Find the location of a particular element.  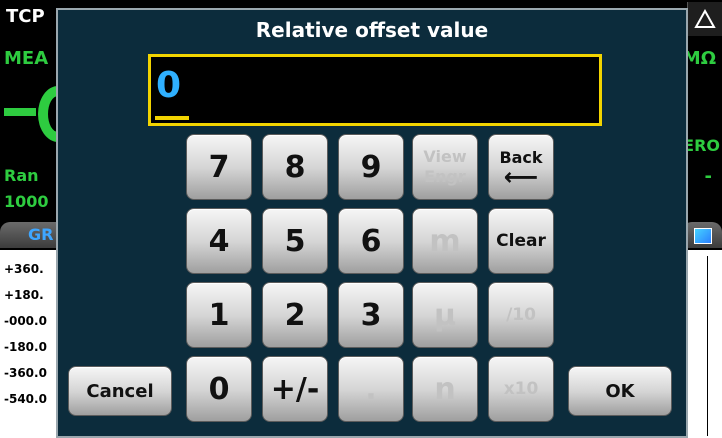

times-10-button: x10 is located at coordinates (521, 389).